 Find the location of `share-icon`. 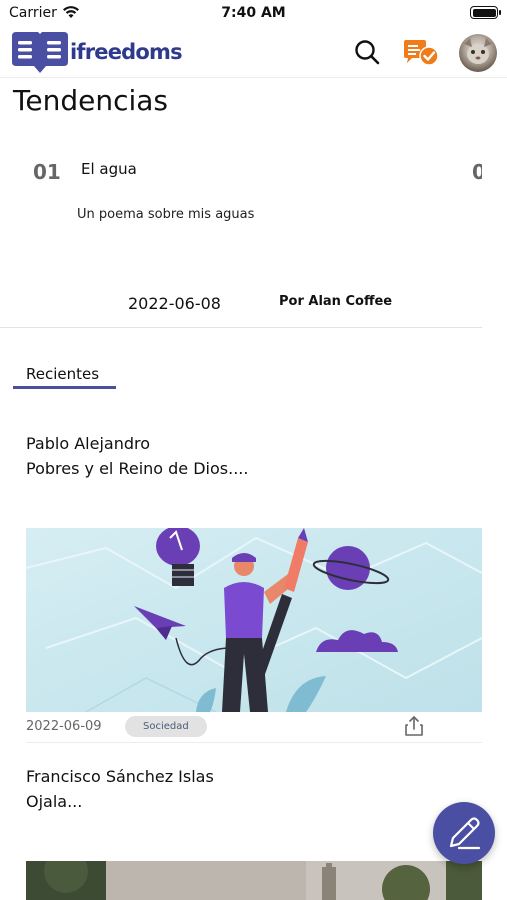

share-icon is located at coordinates (414, 726).